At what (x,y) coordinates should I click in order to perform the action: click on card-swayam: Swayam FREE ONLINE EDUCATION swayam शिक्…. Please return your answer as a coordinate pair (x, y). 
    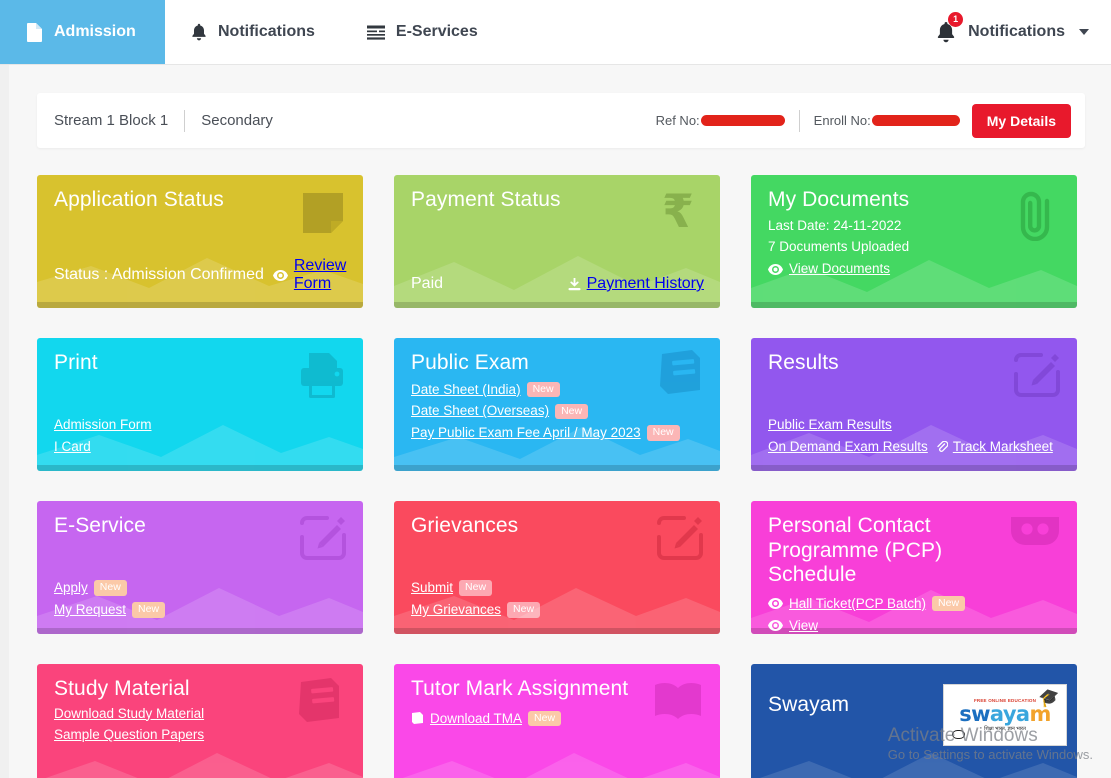
    Looking at the image, I should click on (914, 721).